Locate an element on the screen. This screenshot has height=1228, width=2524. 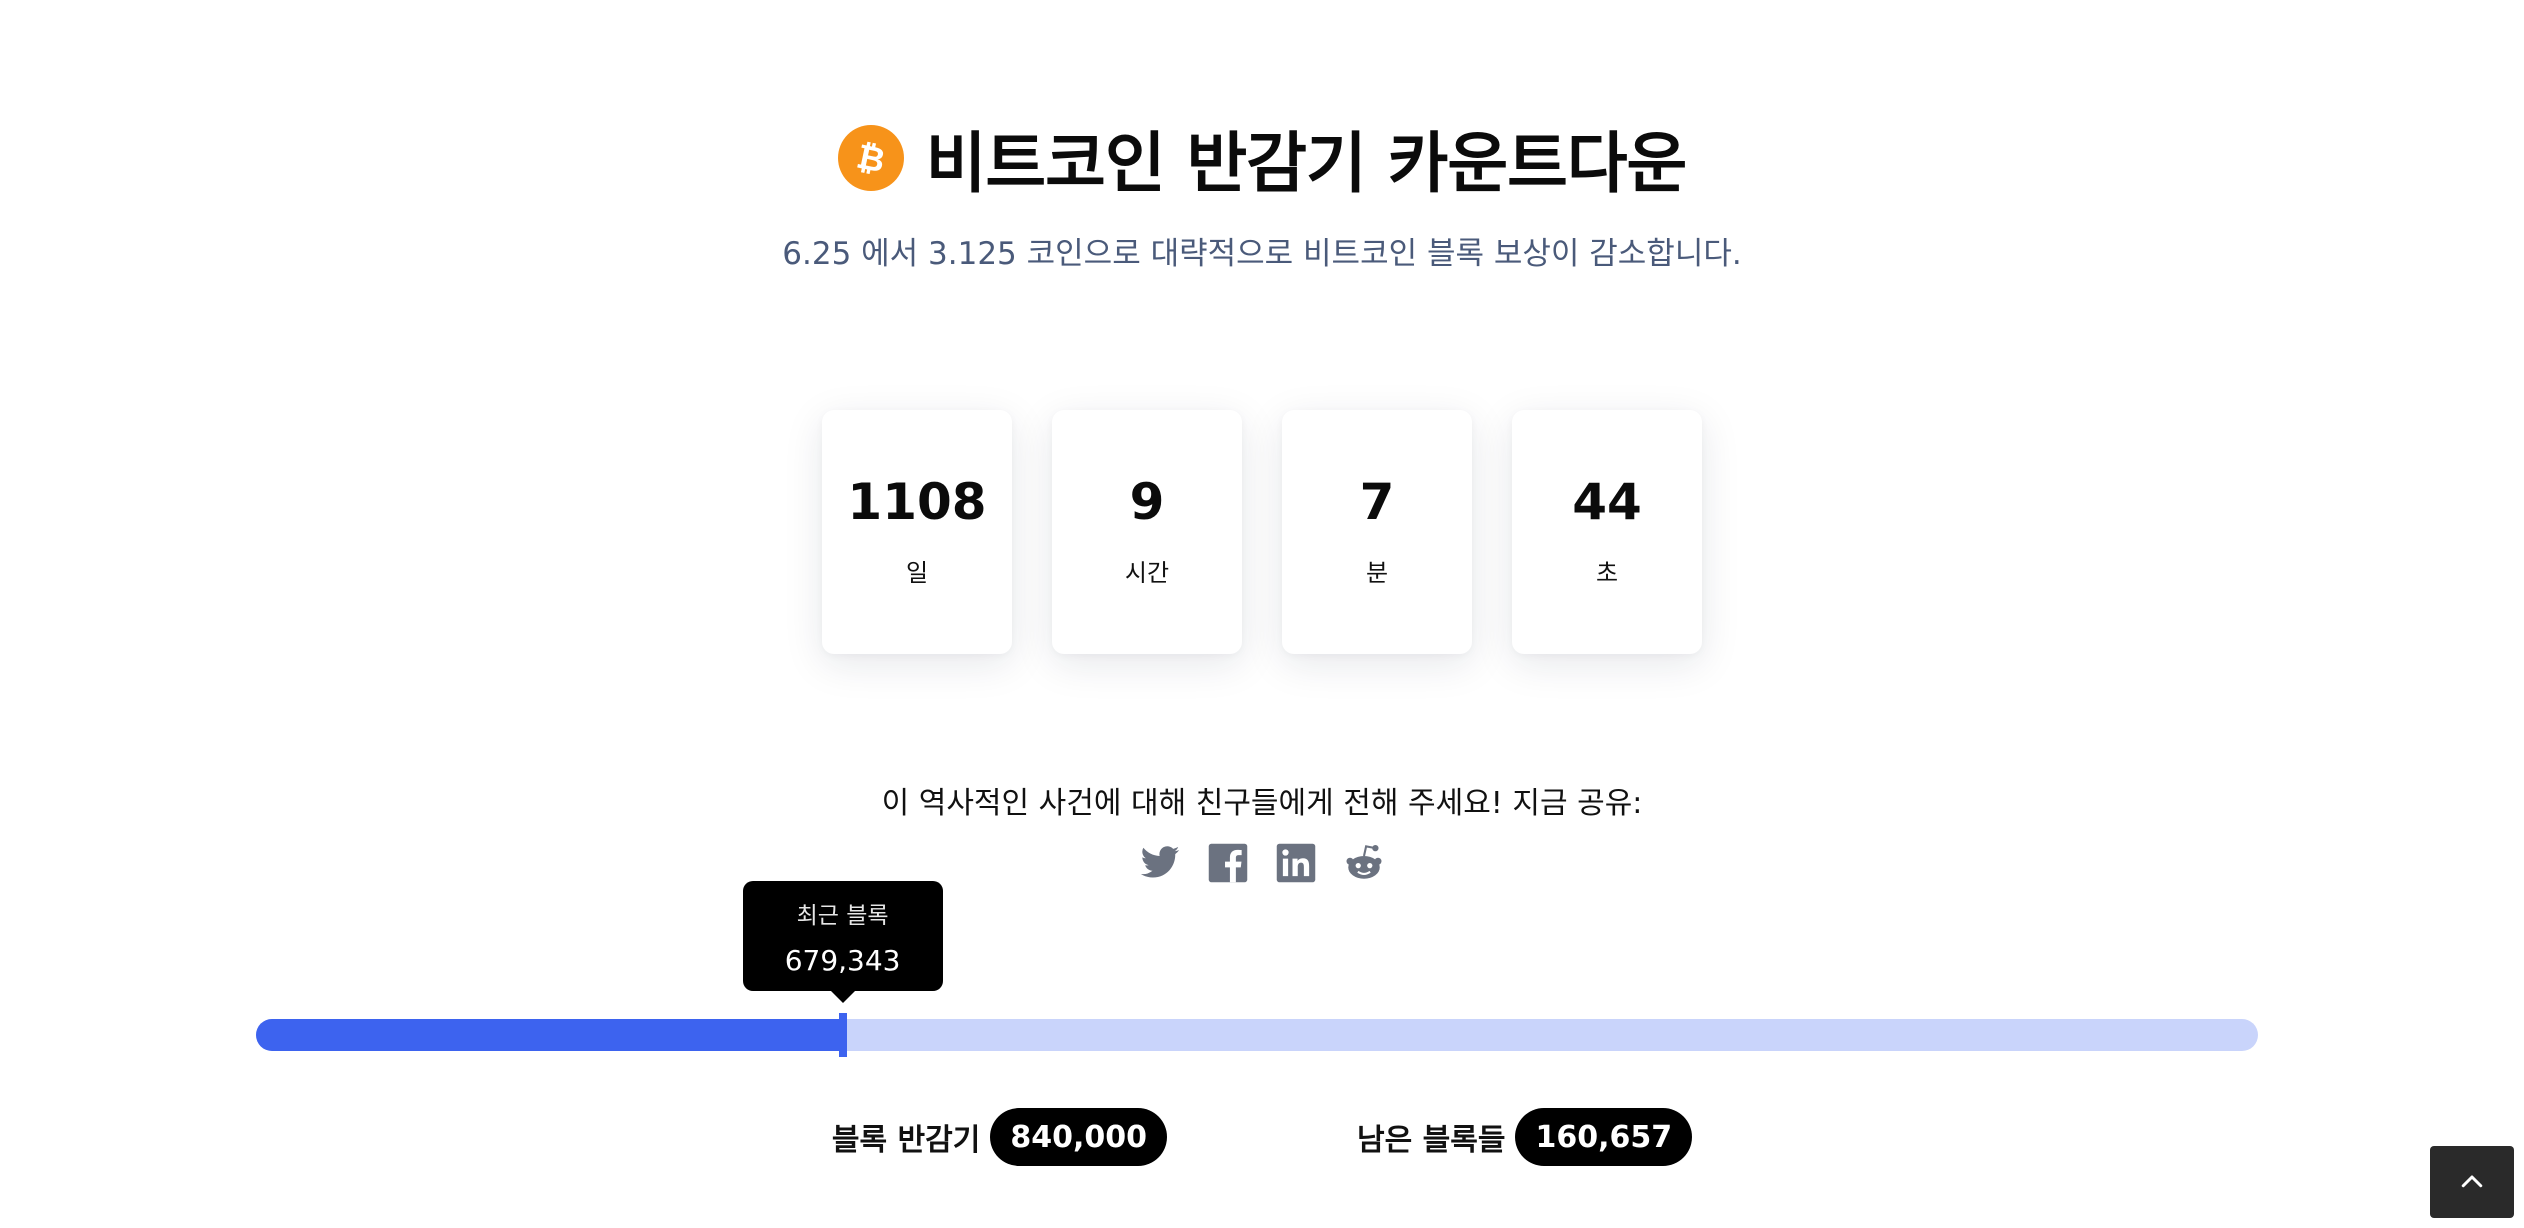
countdown-minutes-value: 7 is located at coordinates (1377, 501).